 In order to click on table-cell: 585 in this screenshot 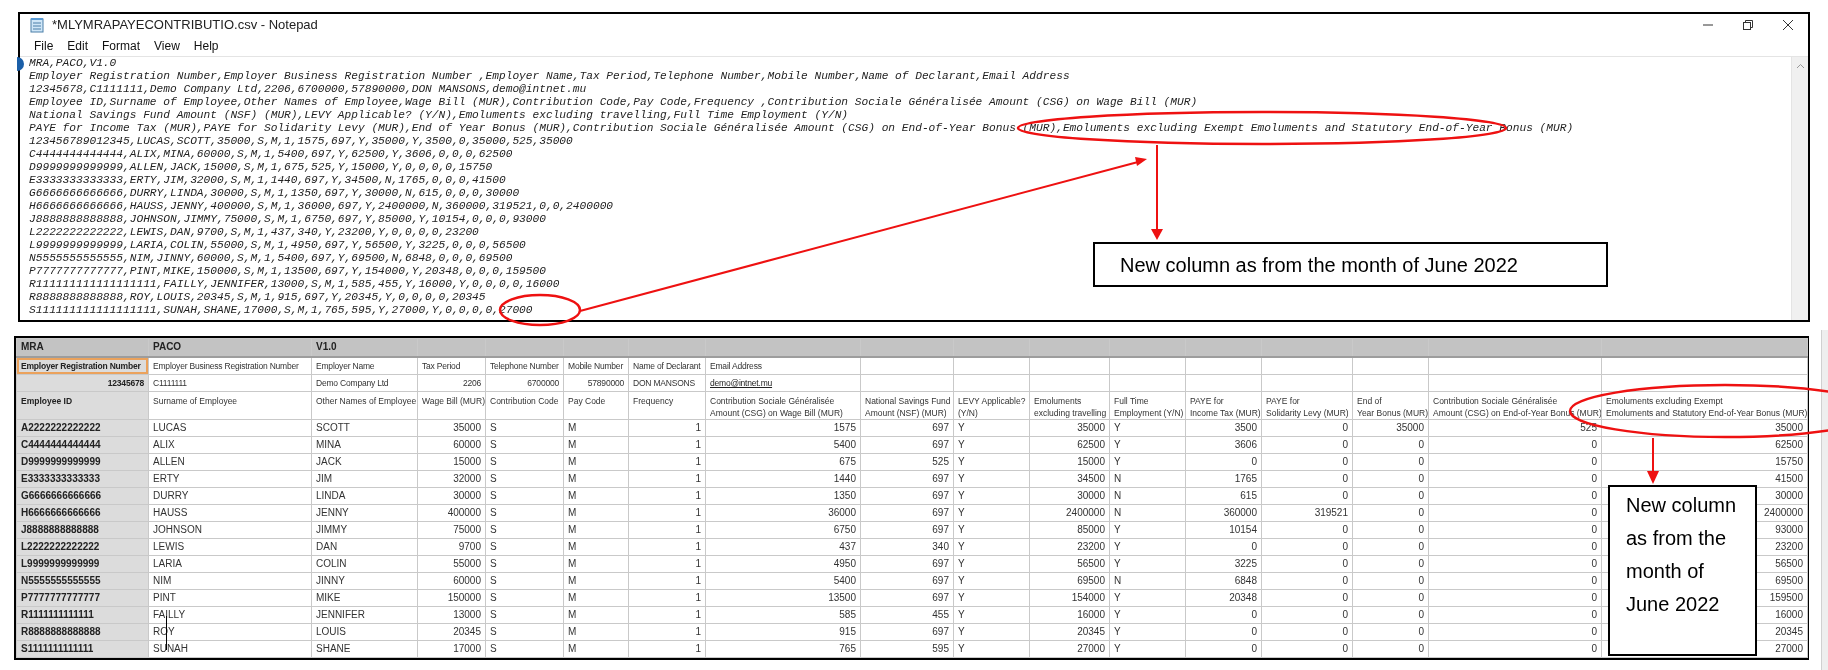, I will do `click(783, 615)`.